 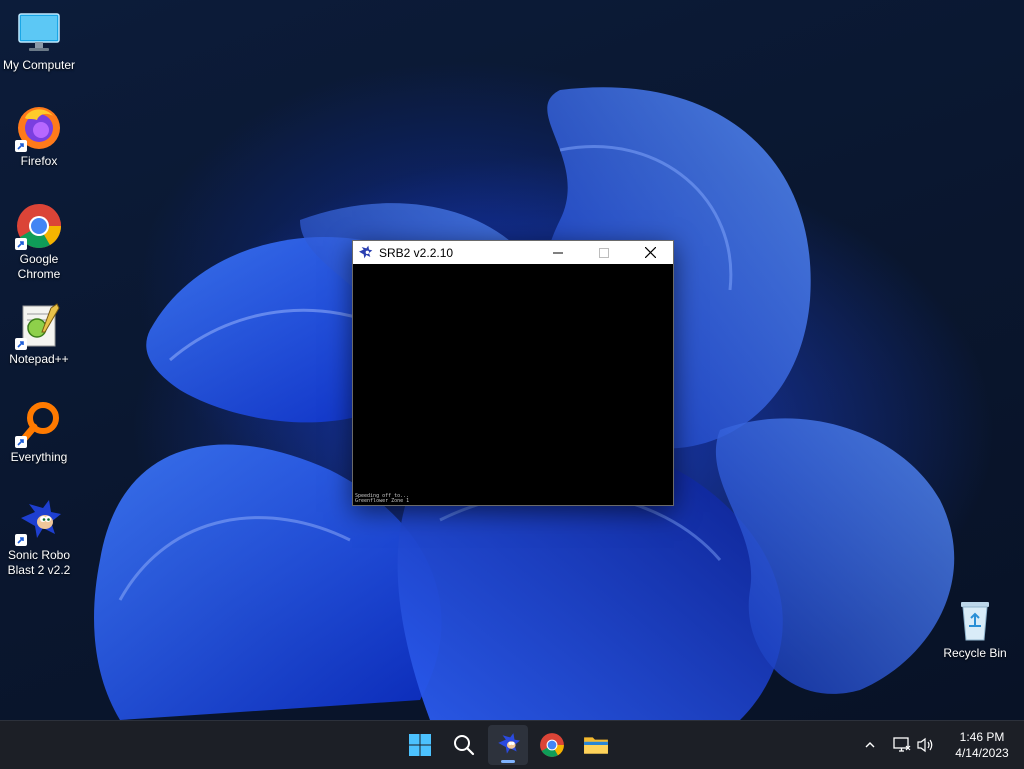 I want to click on desktop-icon-label: Google Chrome, so click(x=39, y=266).